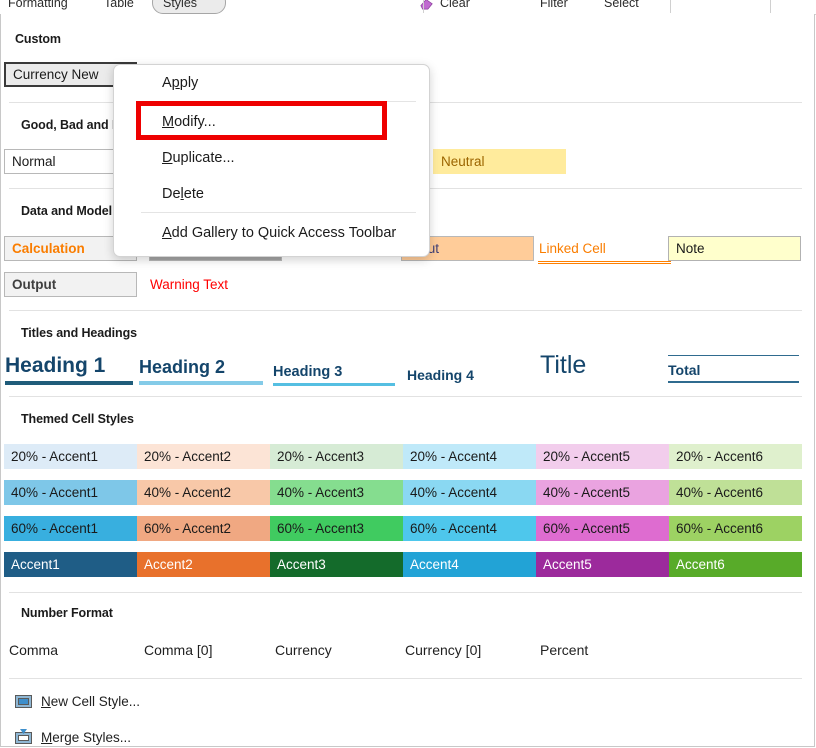 This screenshot has height=748, width=816. Describe the element at coordinates (23, 701) in the screenshot. I see `new-cell-style-icon` at that location.